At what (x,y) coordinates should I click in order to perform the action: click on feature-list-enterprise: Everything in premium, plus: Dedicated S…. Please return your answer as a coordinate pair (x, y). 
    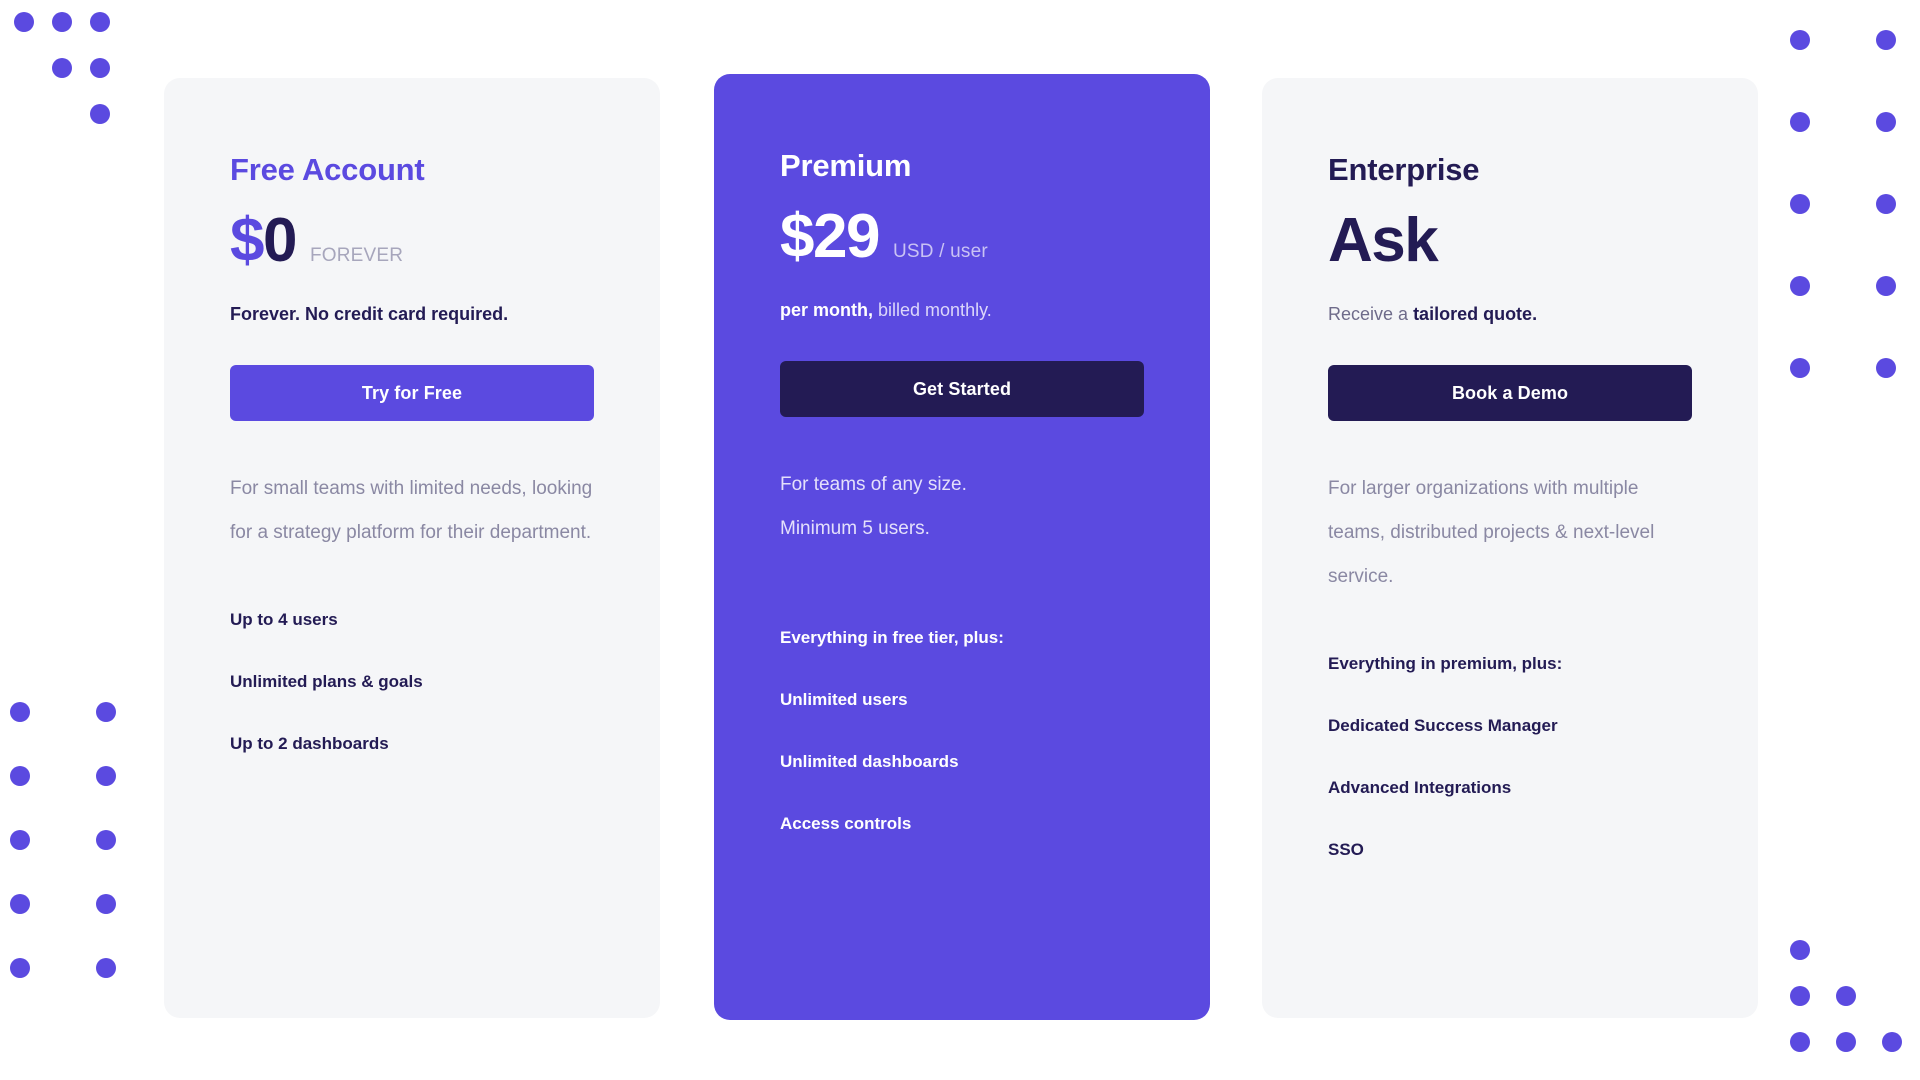
    Looking at the image, I should click on (1510, 757).